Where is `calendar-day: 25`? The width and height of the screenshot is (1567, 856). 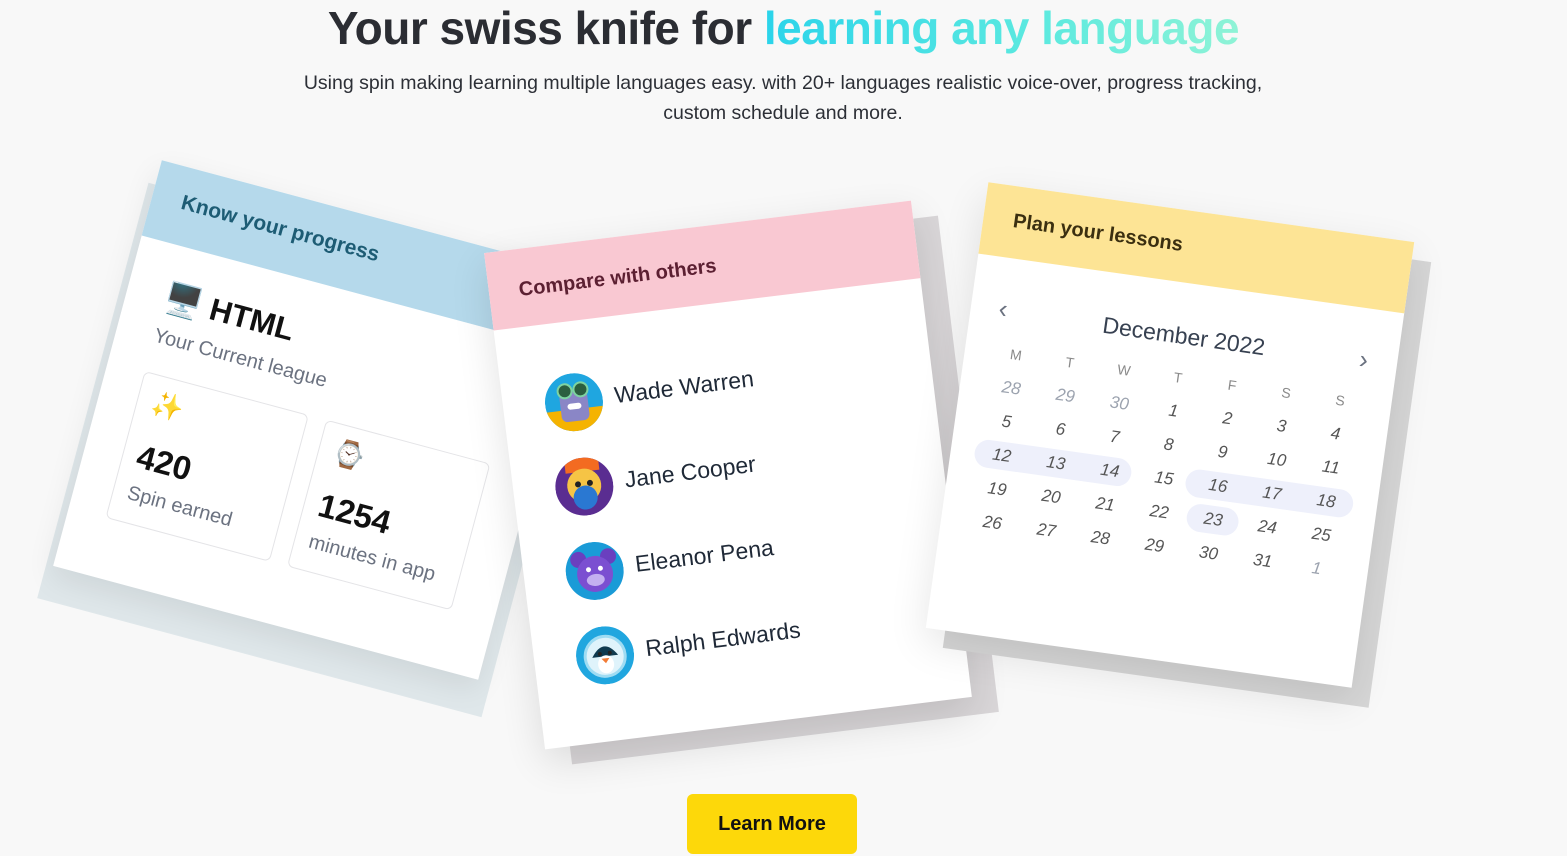 calendar-day: 25 is located at coordinates (1321, 534).